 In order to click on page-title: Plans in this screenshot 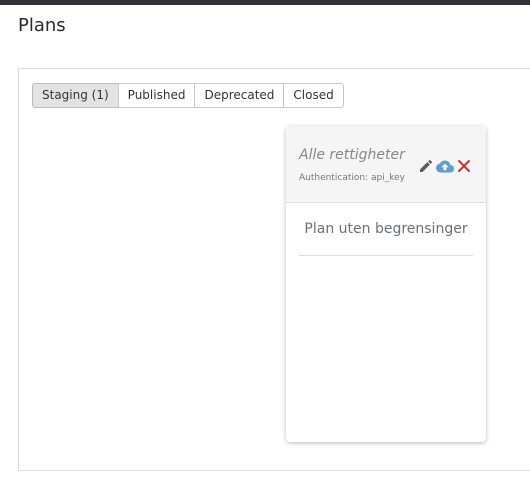, I will do `click(42, 25)`.